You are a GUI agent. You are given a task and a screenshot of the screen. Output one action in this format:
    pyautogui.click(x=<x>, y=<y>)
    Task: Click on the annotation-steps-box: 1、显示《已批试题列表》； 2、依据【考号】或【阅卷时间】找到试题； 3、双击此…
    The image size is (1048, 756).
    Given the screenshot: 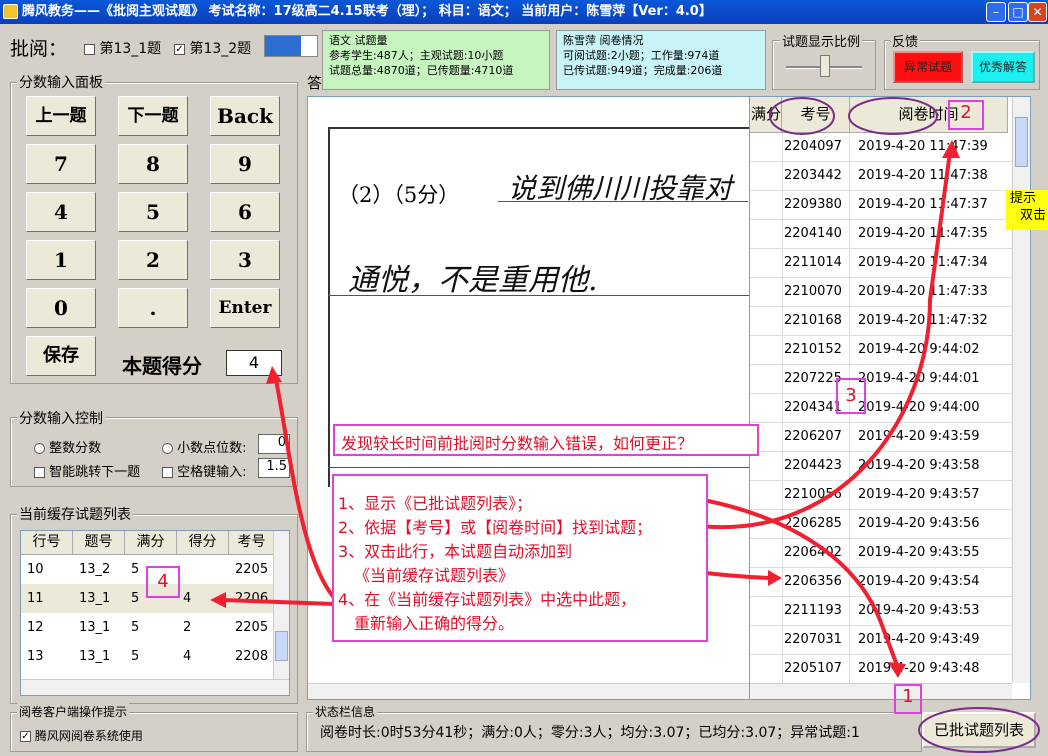 What is the action you would take?
    pyautogui.click(x=520, y=558)
    